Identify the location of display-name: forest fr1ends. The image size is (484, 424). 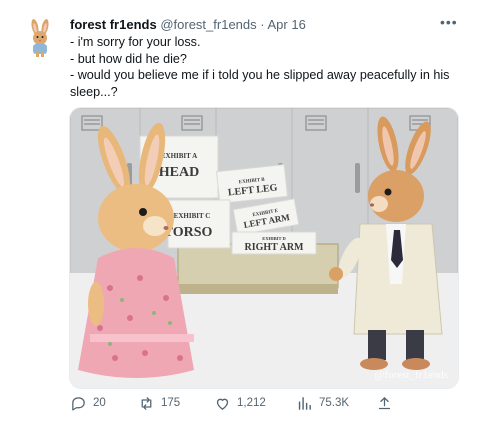
(113, 24).